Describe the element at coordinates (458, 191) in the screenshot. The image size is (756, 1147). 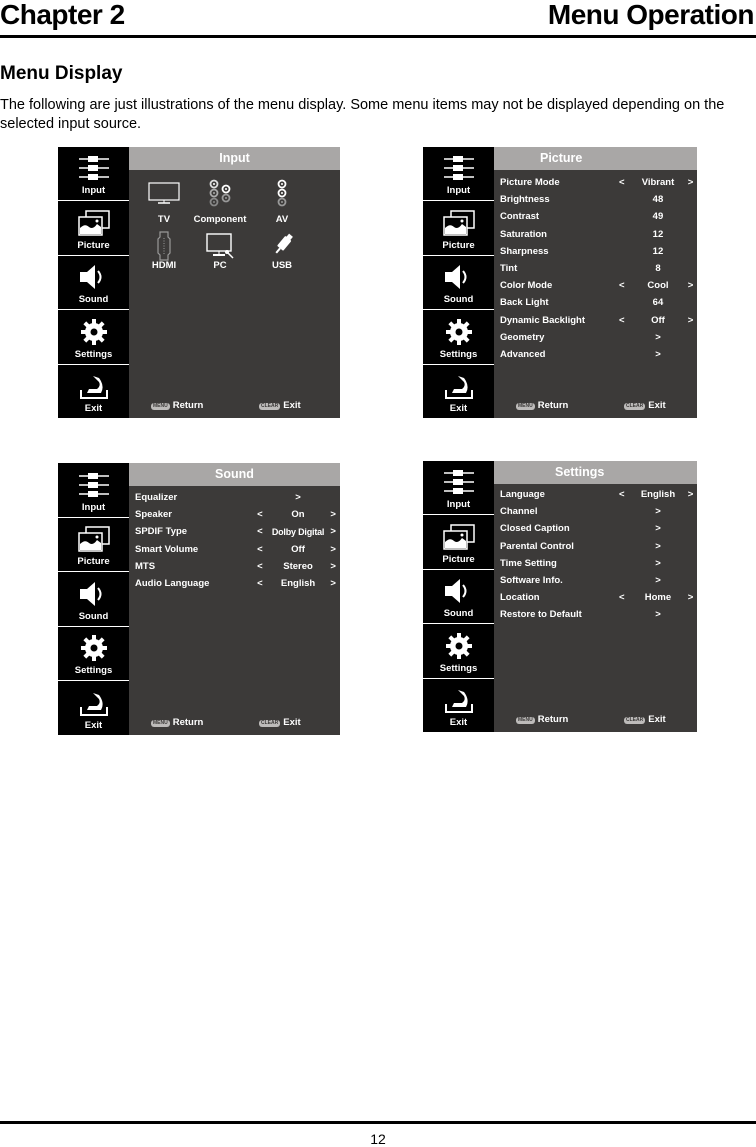
I see `sidebar-item-label: Input` at that location.